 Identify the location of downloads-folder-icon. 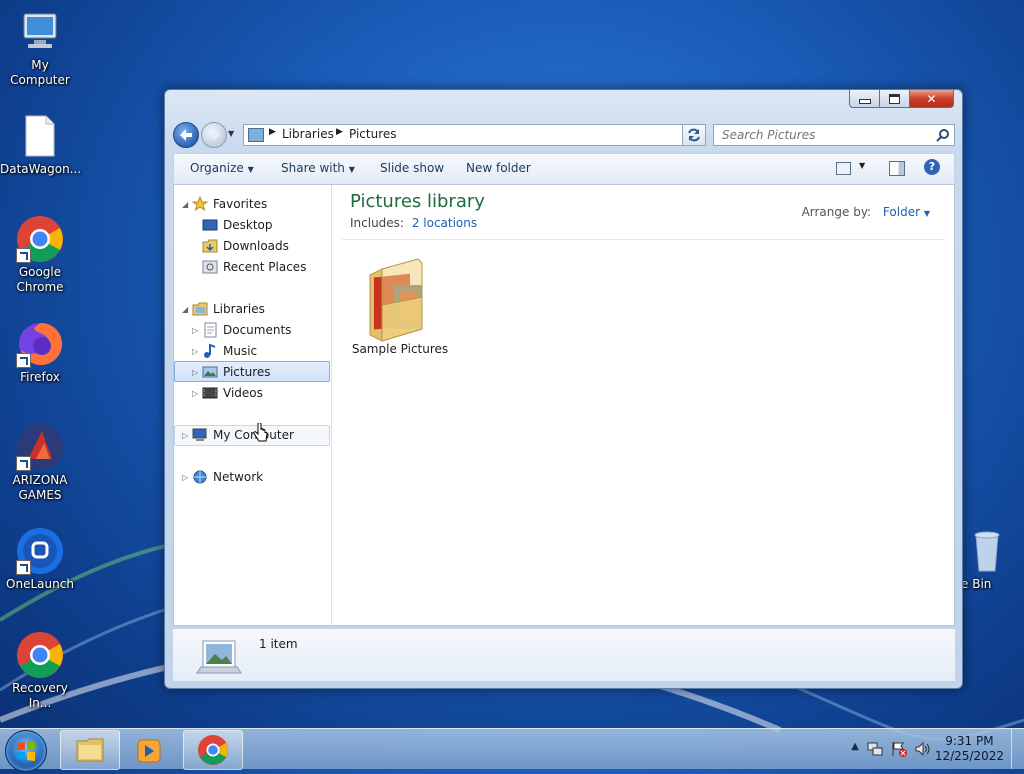
(210, 246).